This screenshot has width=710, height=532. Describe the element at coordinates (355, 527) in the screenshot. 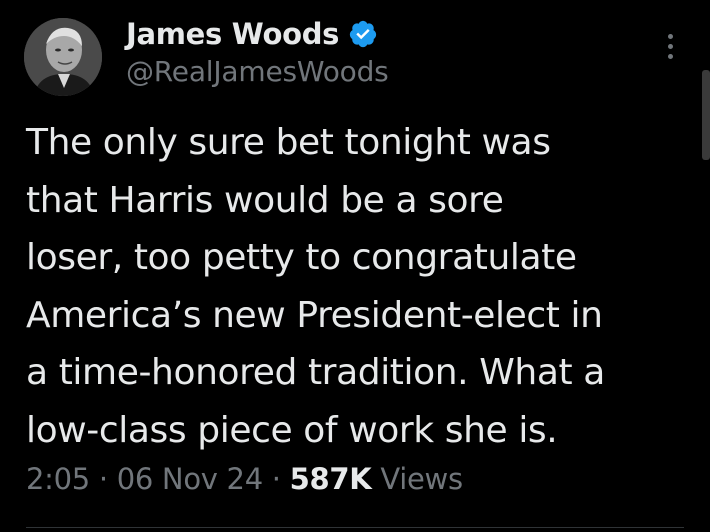

I see `divider` at that location.